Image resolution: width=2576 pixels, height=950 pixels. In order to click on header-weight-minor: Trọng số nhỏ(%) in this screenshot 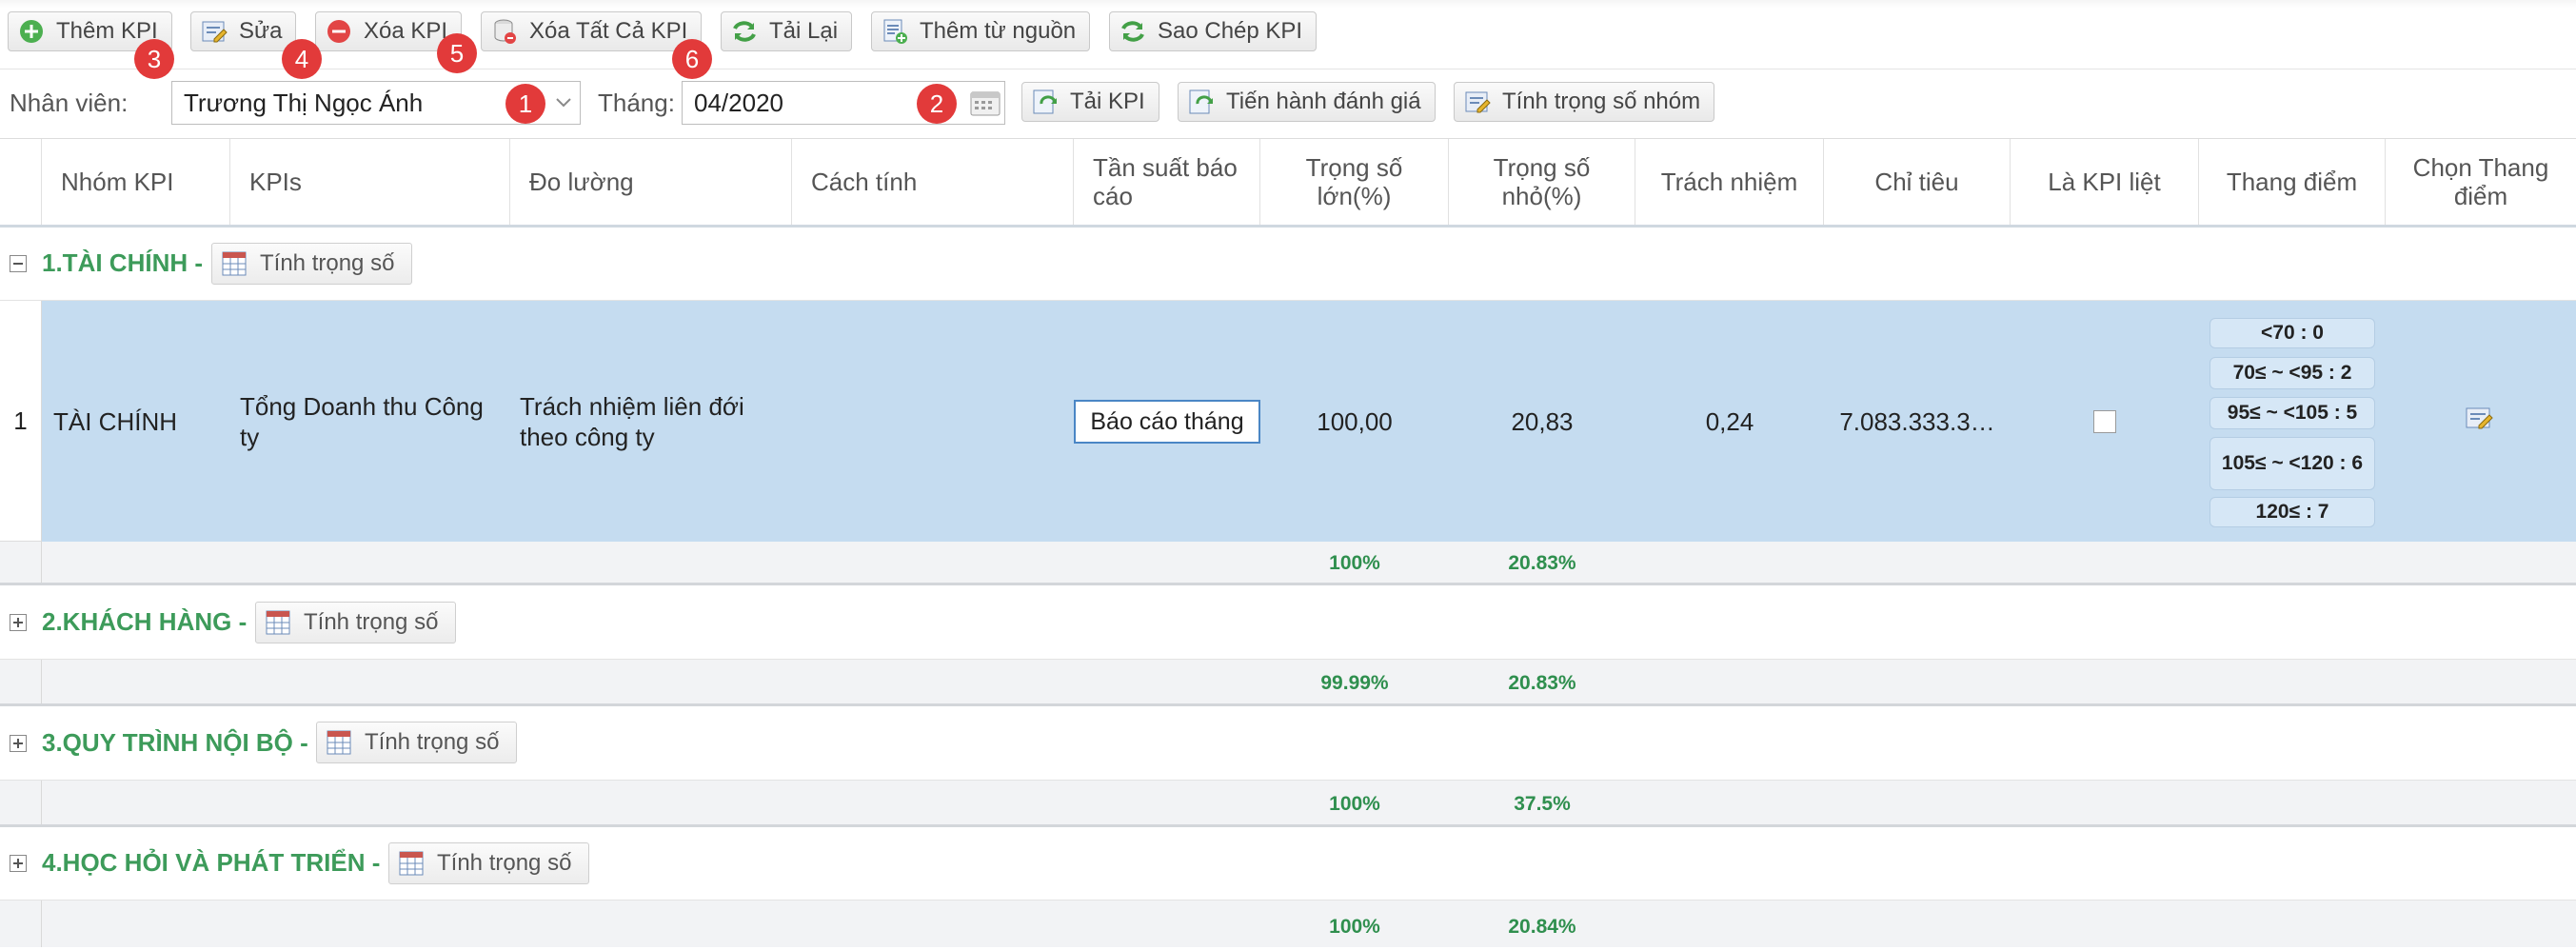, I will do `click(1542, 182)`.